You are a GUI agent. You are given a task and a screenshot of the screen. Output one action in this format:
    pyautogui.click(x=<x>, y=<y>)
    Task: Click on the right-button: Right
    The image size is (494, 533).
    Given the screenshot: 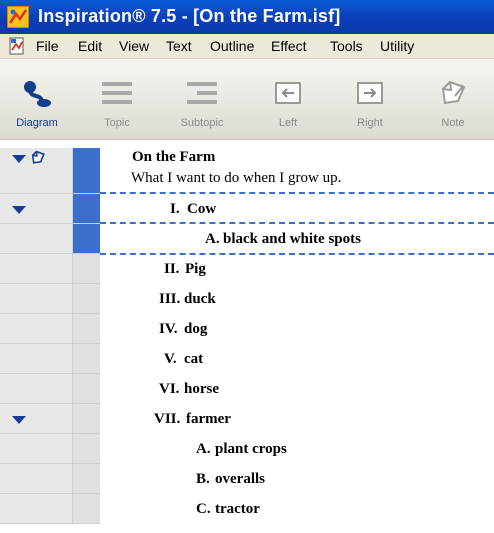 What is the action you would take?
    pyautogui.click(x=370, y=99)
    